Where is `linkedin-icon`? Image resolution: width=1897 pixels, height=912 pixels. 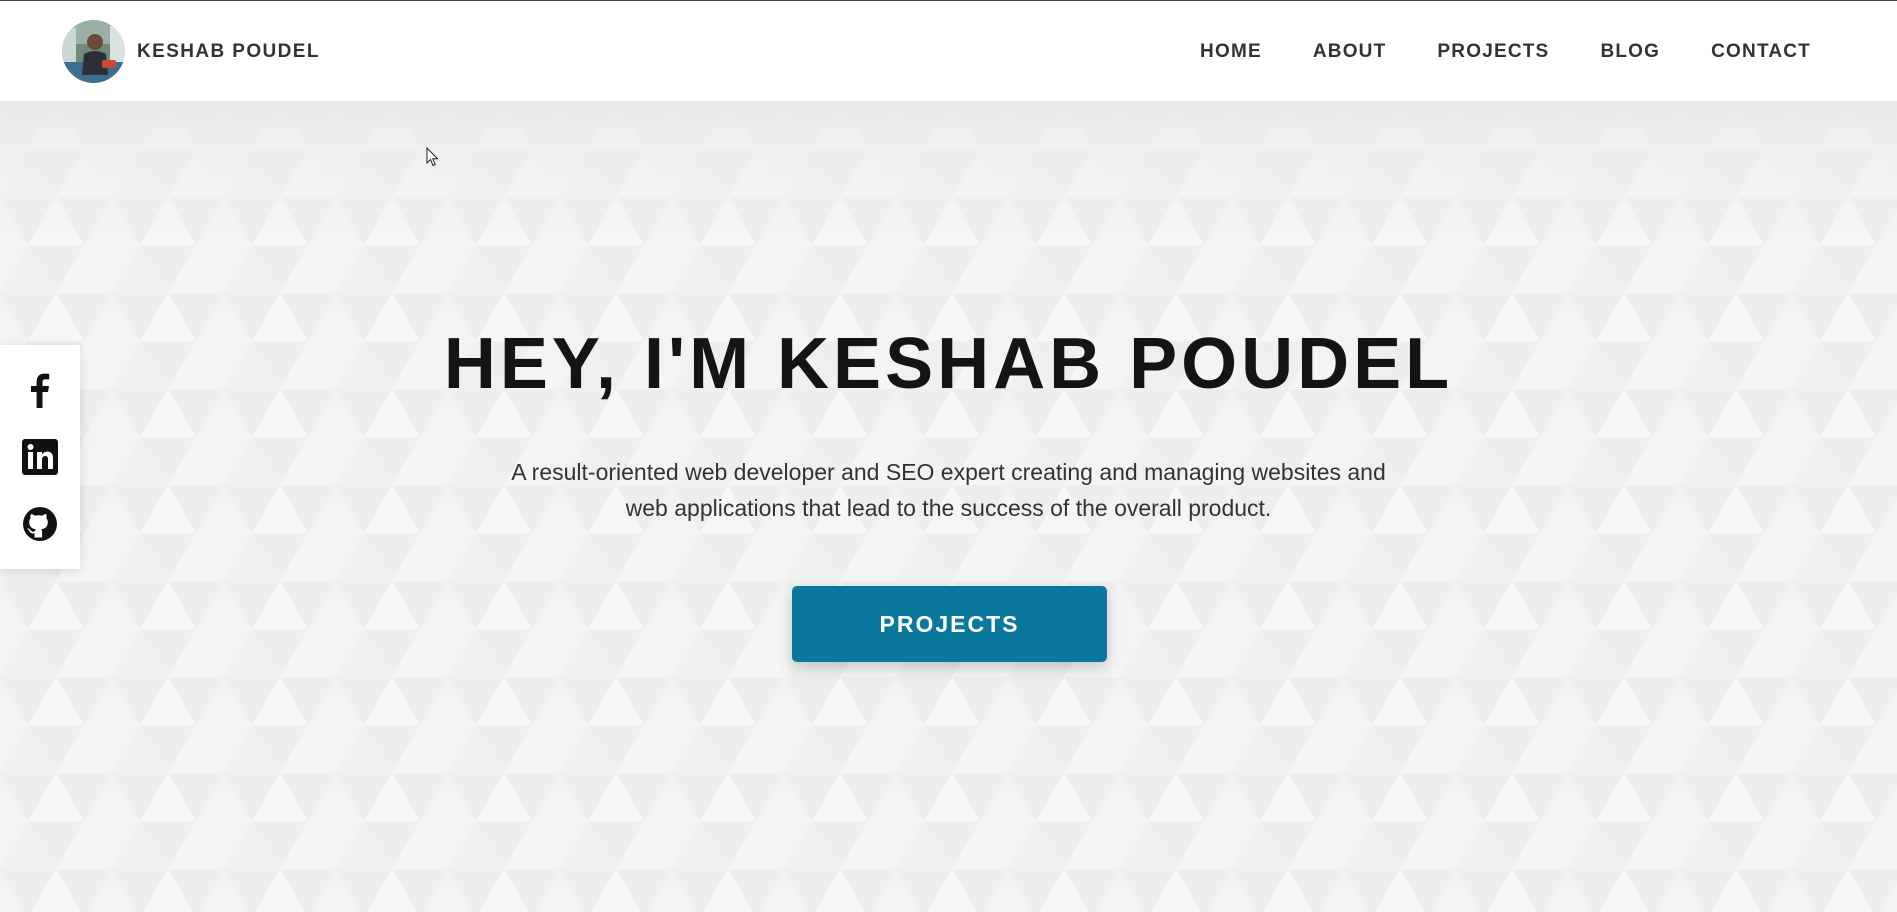
linkedin-icon is located at coordinates (40, 456).